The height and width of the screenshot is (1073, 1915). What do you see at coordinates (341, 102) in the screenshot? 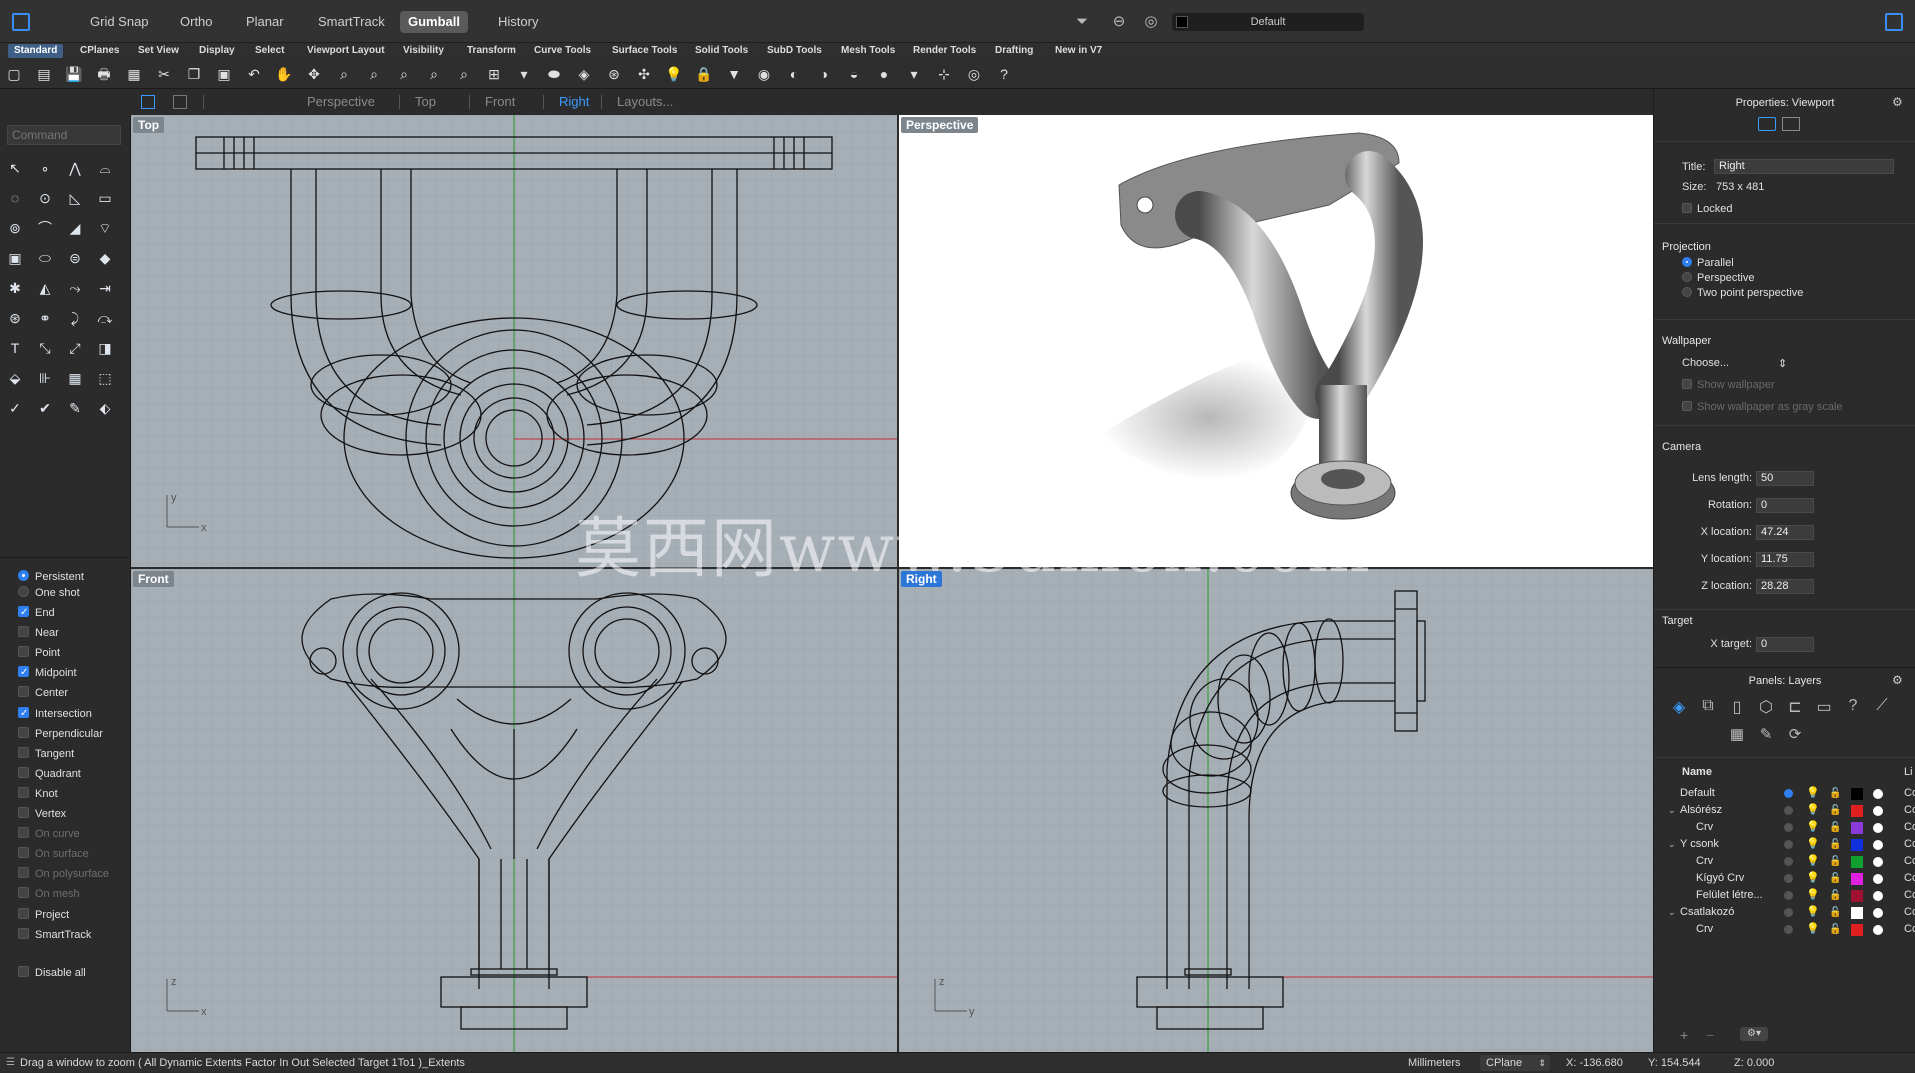
I see `viewport-tab-perspective: Perspective` at bounding box center [341, 102].